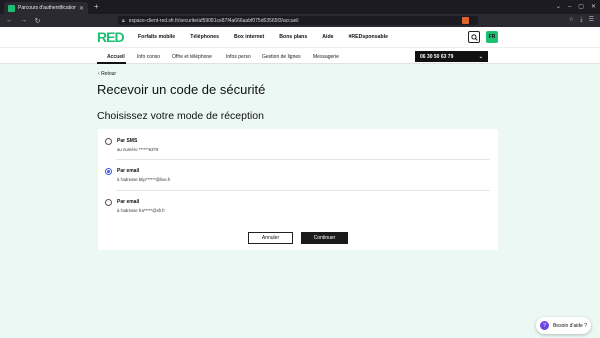 The width and height of the screenshot is (600, 338). What do you see at coordinates (111, 37) in the screenshot?
I see `red-logo: RED` at bounding box center [111, 37].